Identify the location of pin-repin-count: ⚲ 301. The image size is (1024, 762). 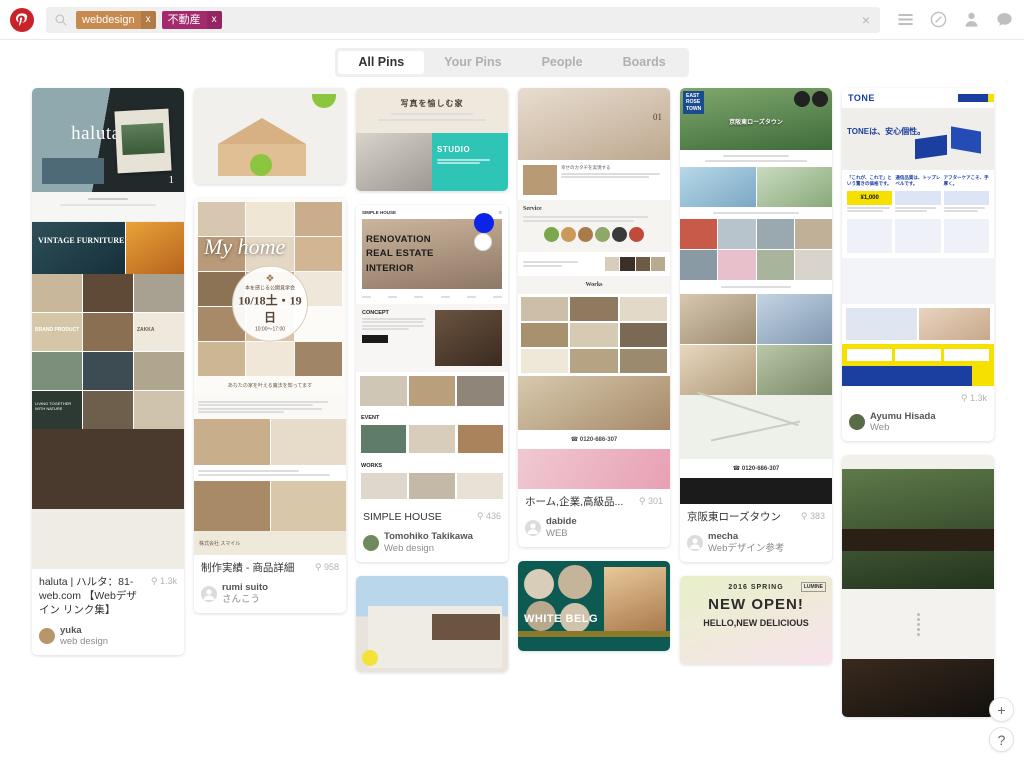
(650, 501).